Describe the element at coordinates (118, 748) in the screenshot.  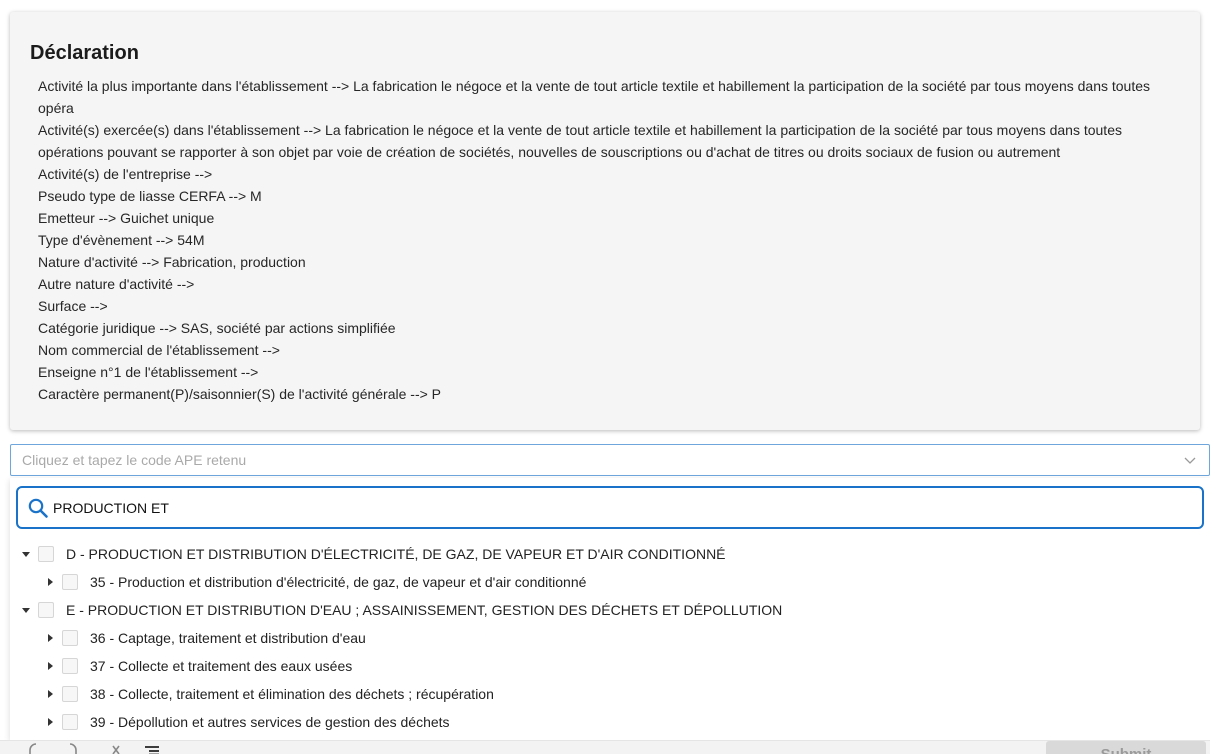
I see `close-icon` at that location.